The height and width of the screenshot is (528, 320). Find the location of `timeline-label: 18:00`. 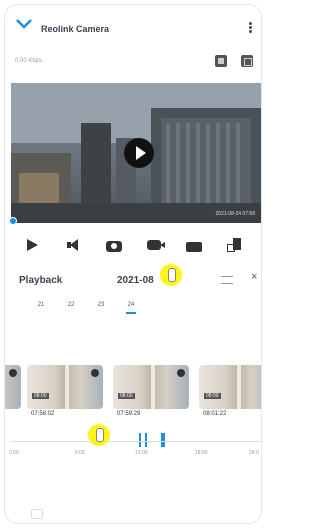

timeline-label: 18:00 is located at coordinates (201, 453).